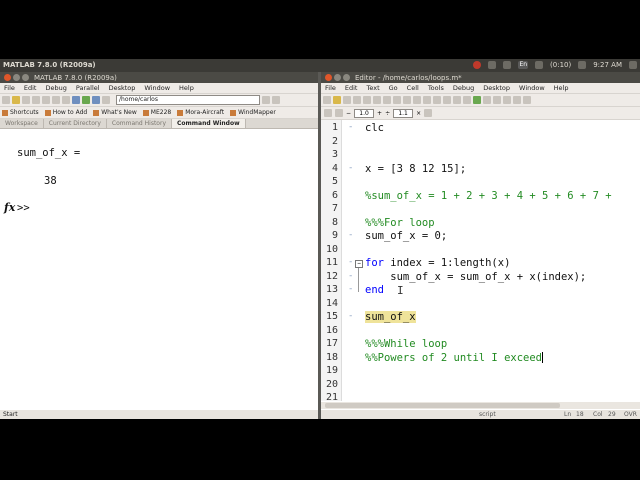 This screenshot has width=640, height=480. Describe the element at coordinates (76, 100) in the screenshot. I see `simulink-icon` at that location.